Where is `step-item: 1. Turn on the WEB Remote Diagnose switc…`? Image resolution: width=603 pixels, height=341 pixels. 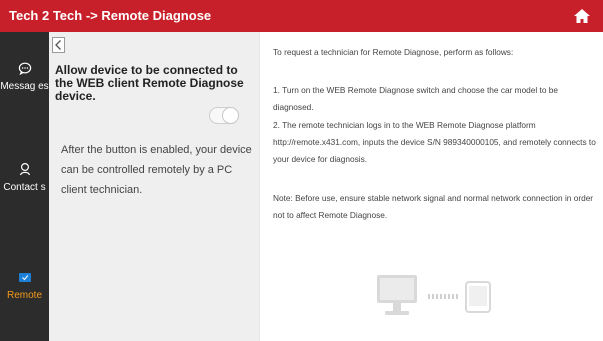 step-item: 1. Turn on the WEB Remote Diagnose switc… is located at coordinates (416, 99).